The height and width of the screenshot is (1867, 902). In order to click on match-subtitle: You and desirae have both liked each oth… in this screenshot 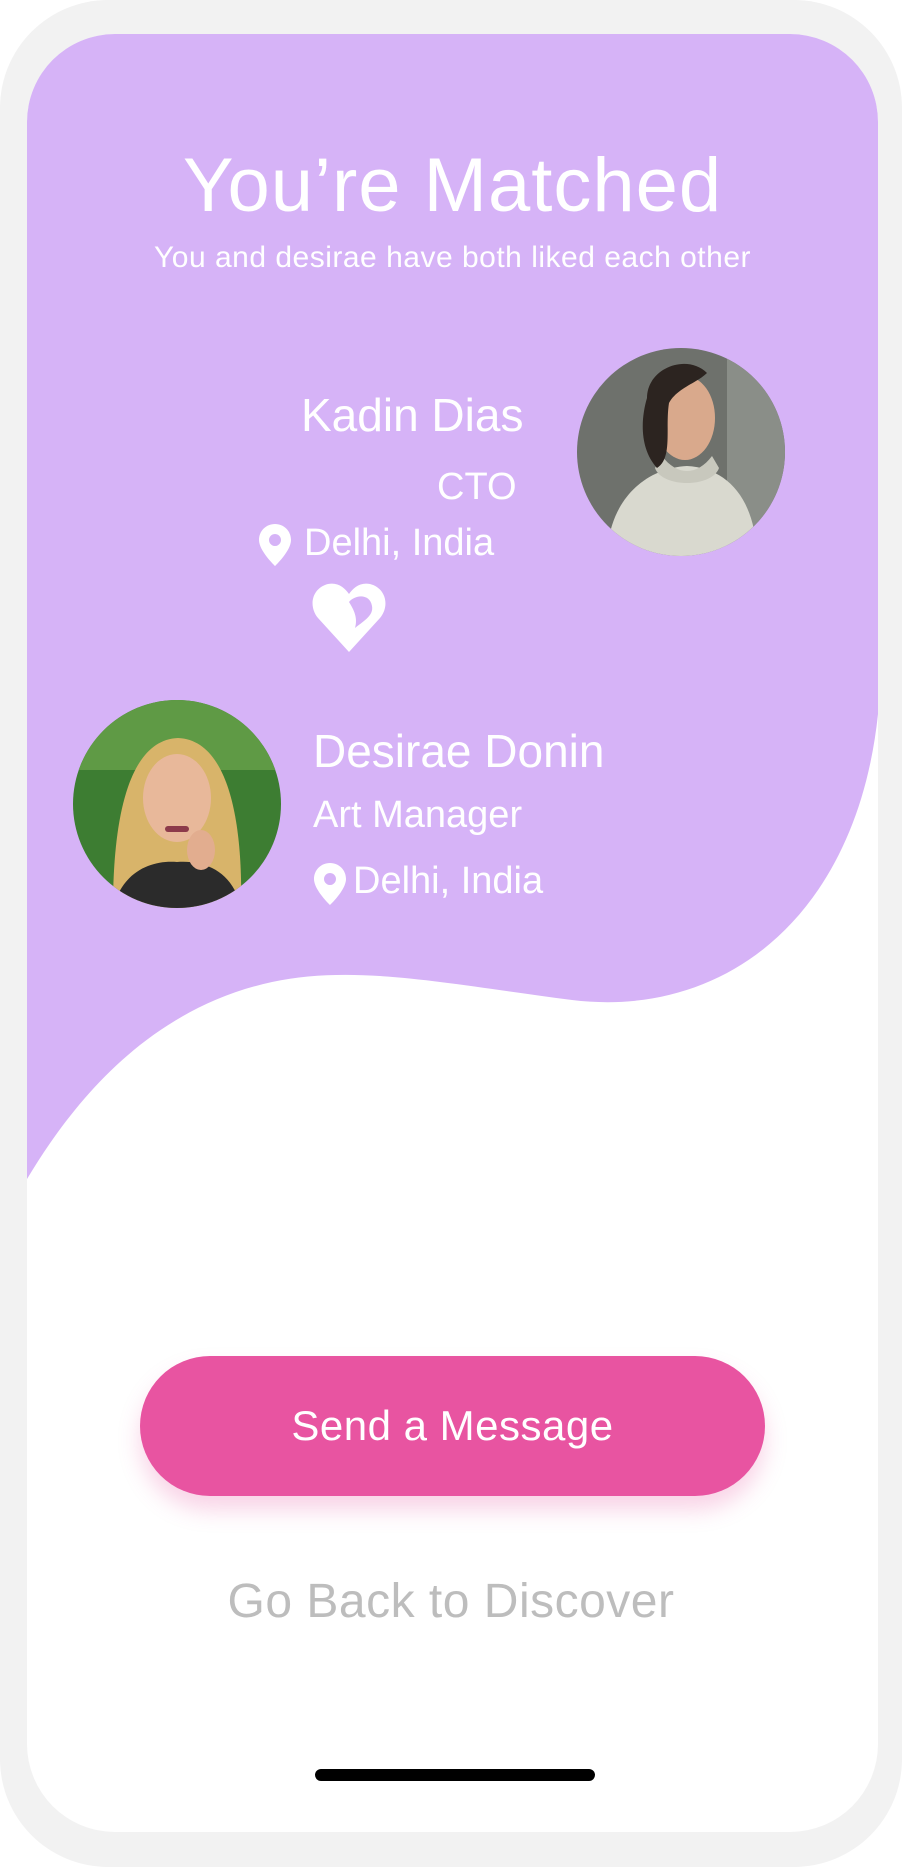, I will do `click(452, 257)`.